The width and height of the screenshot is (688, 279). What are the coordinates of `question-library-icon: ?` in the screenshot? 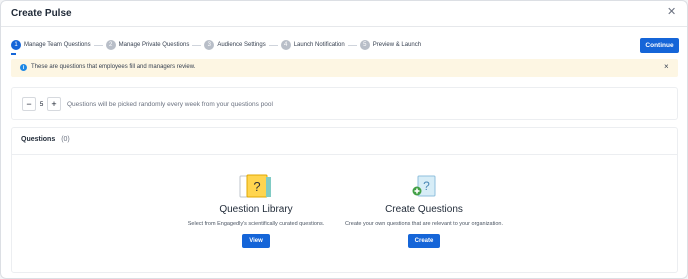 It's located at (255, 186).